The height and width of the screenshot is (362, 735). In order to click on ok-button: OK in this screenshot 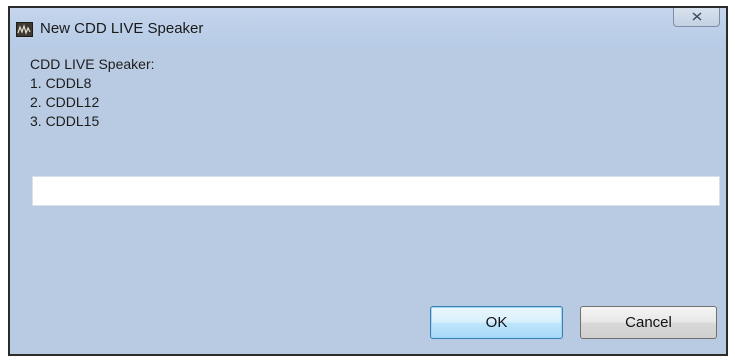, I will do `click(496, 322)`.